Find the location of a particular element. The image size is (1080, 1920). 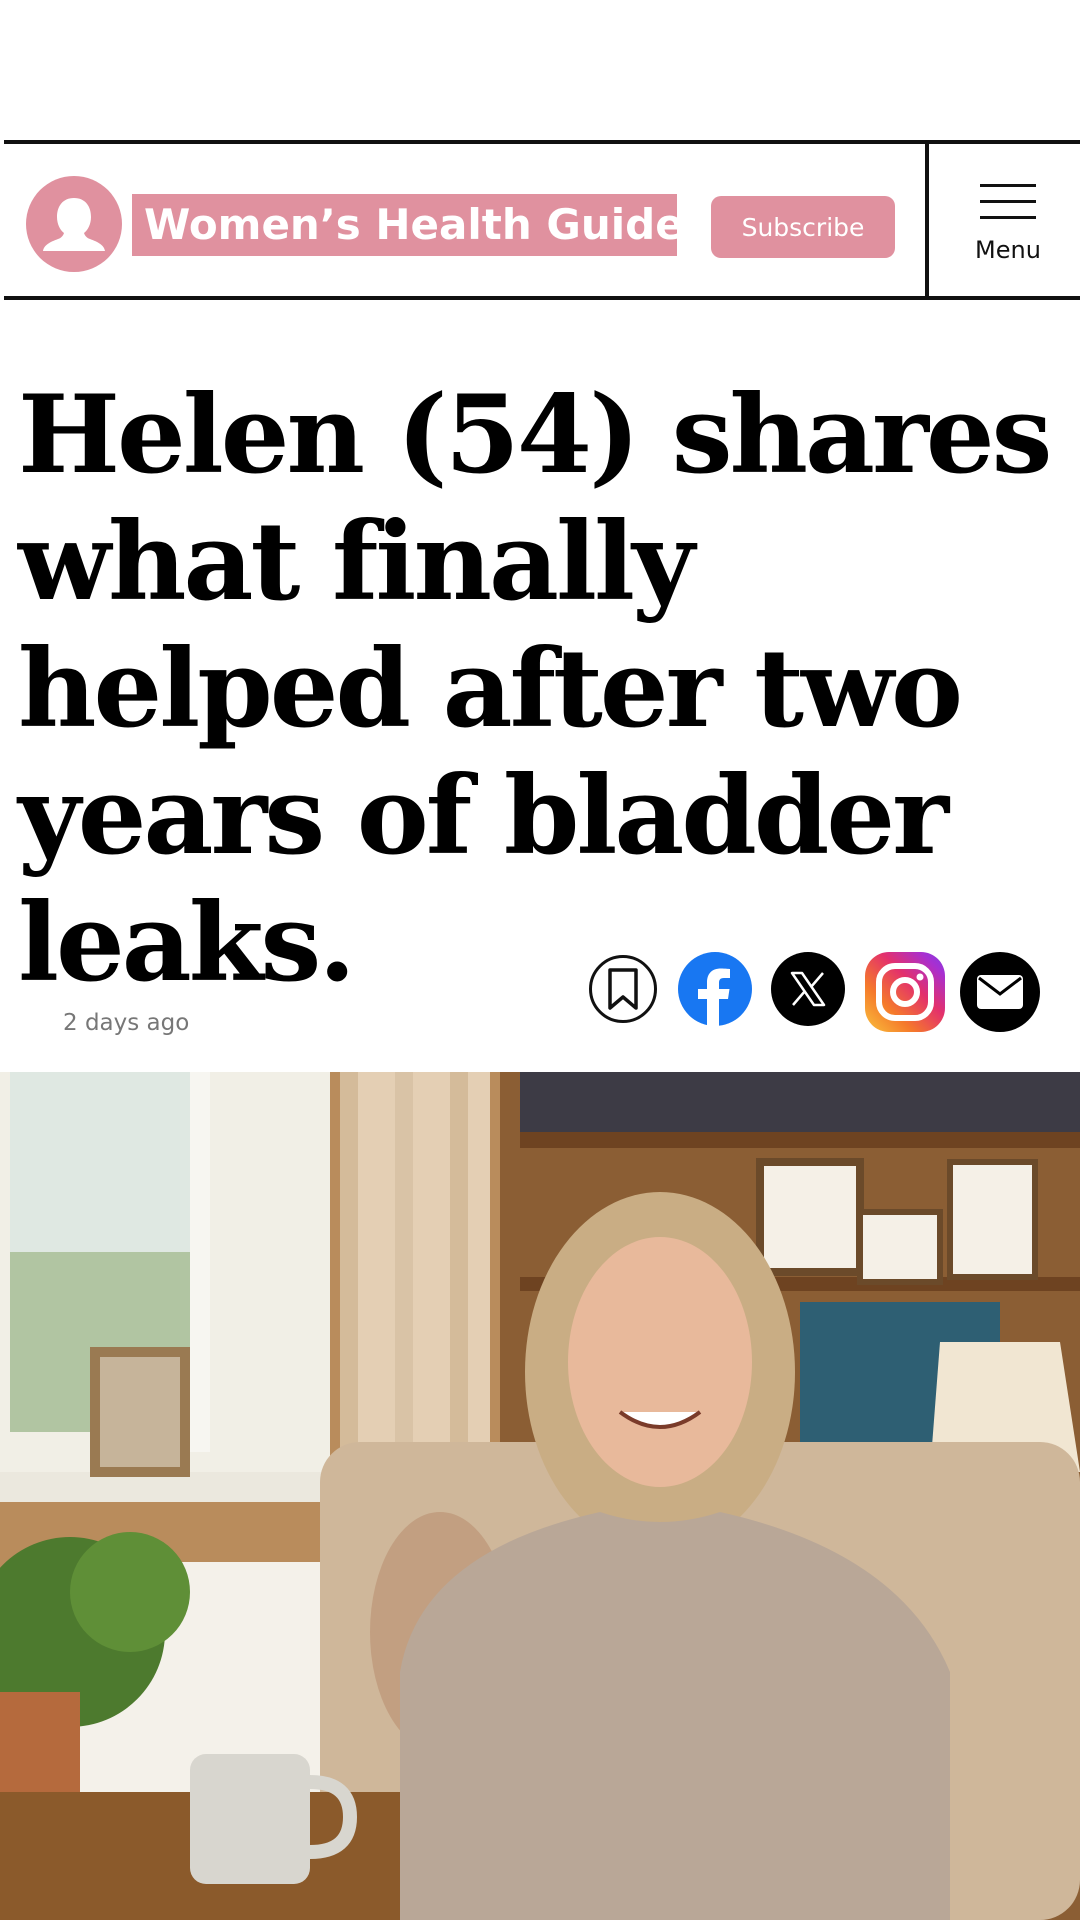

bookmark-glyph is located at coordinates (623, 989).